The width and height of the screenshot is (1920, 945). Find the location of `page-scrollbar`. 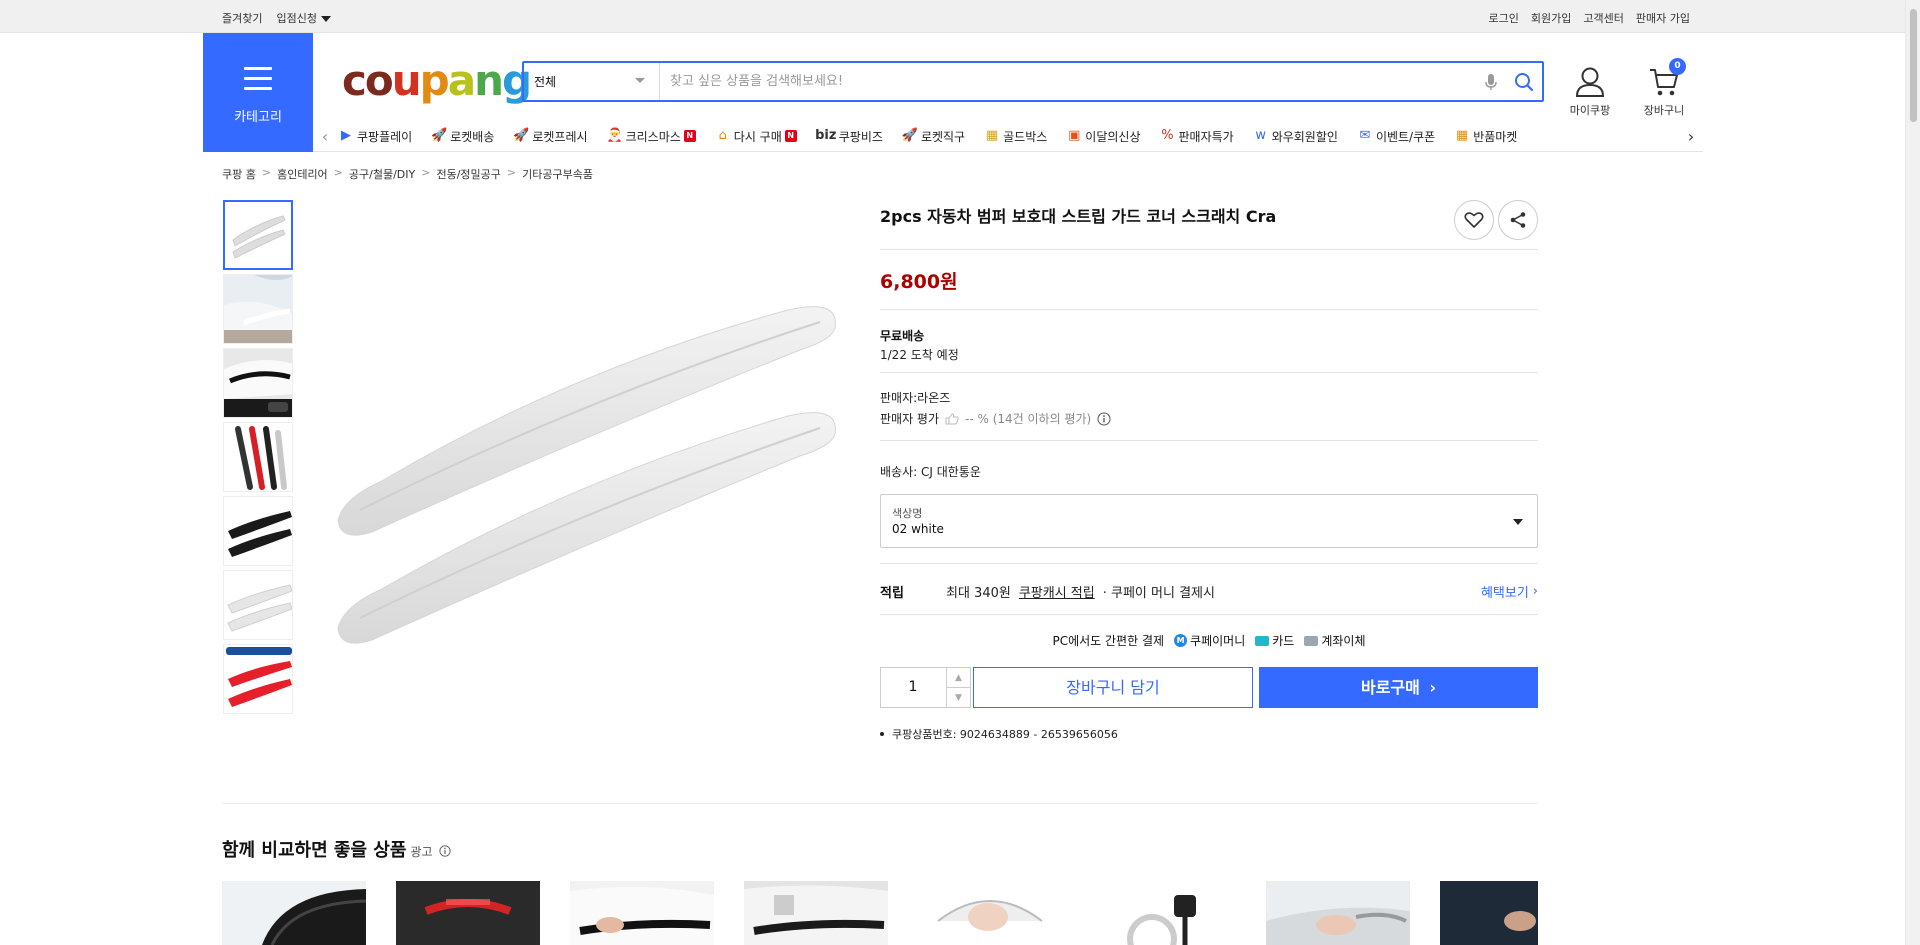

page-scrollbar is located at coordinates (1912, 472).